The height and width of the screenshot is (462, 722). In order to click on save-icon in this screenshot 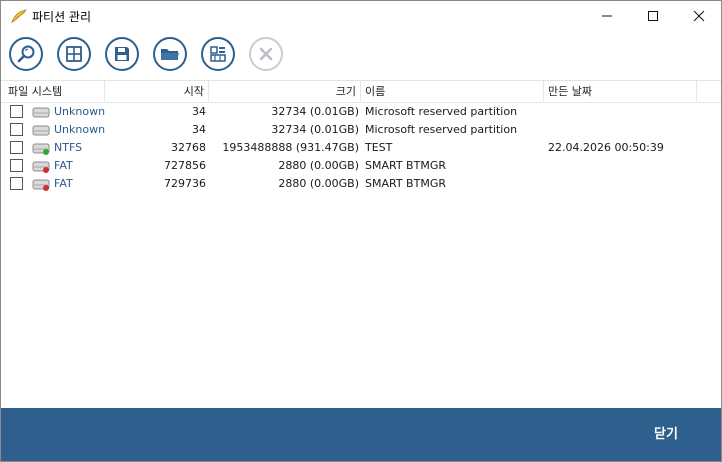, I will do `click(122, 54)`.